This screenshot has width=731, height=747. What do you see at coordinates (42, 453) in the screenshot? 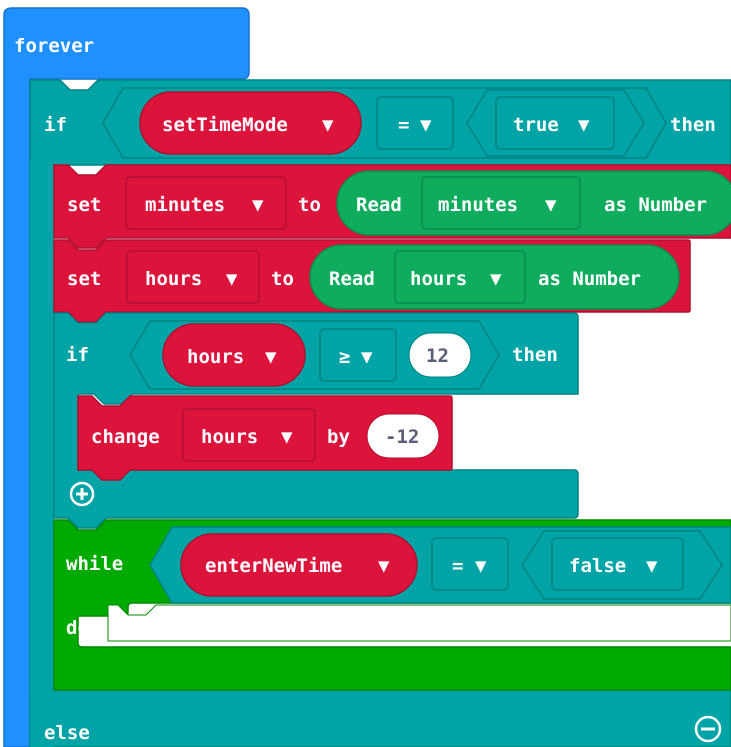
I see `if-else-rail-fill` at bounding box center [42, 453].